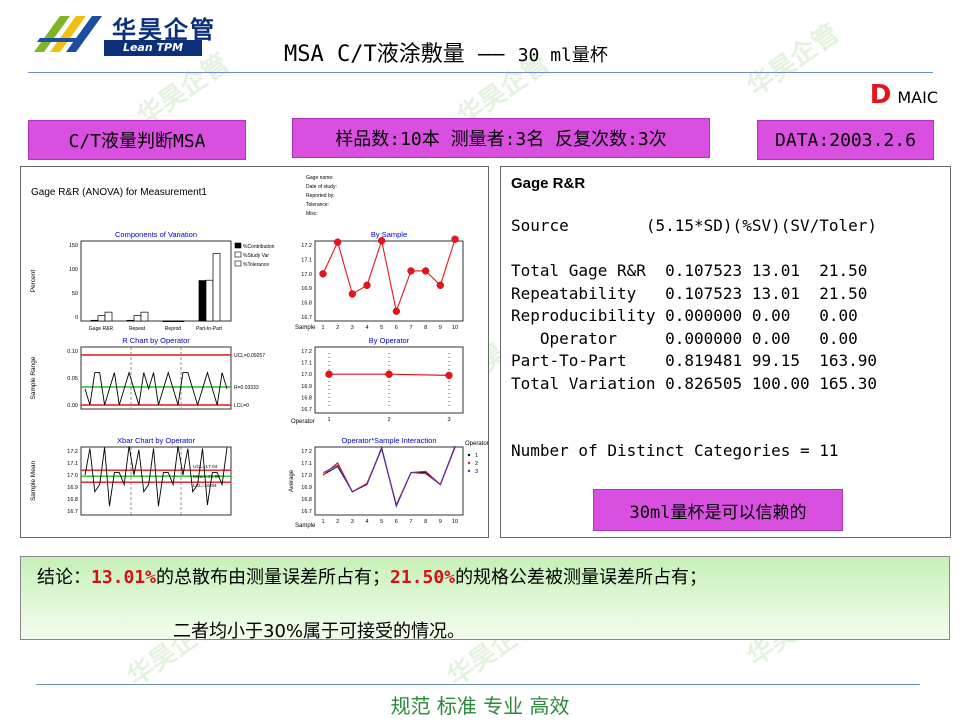 The width and height of the screenshot is (960, 720). I want to click on info-line: Date of study:, so click(321, 187).